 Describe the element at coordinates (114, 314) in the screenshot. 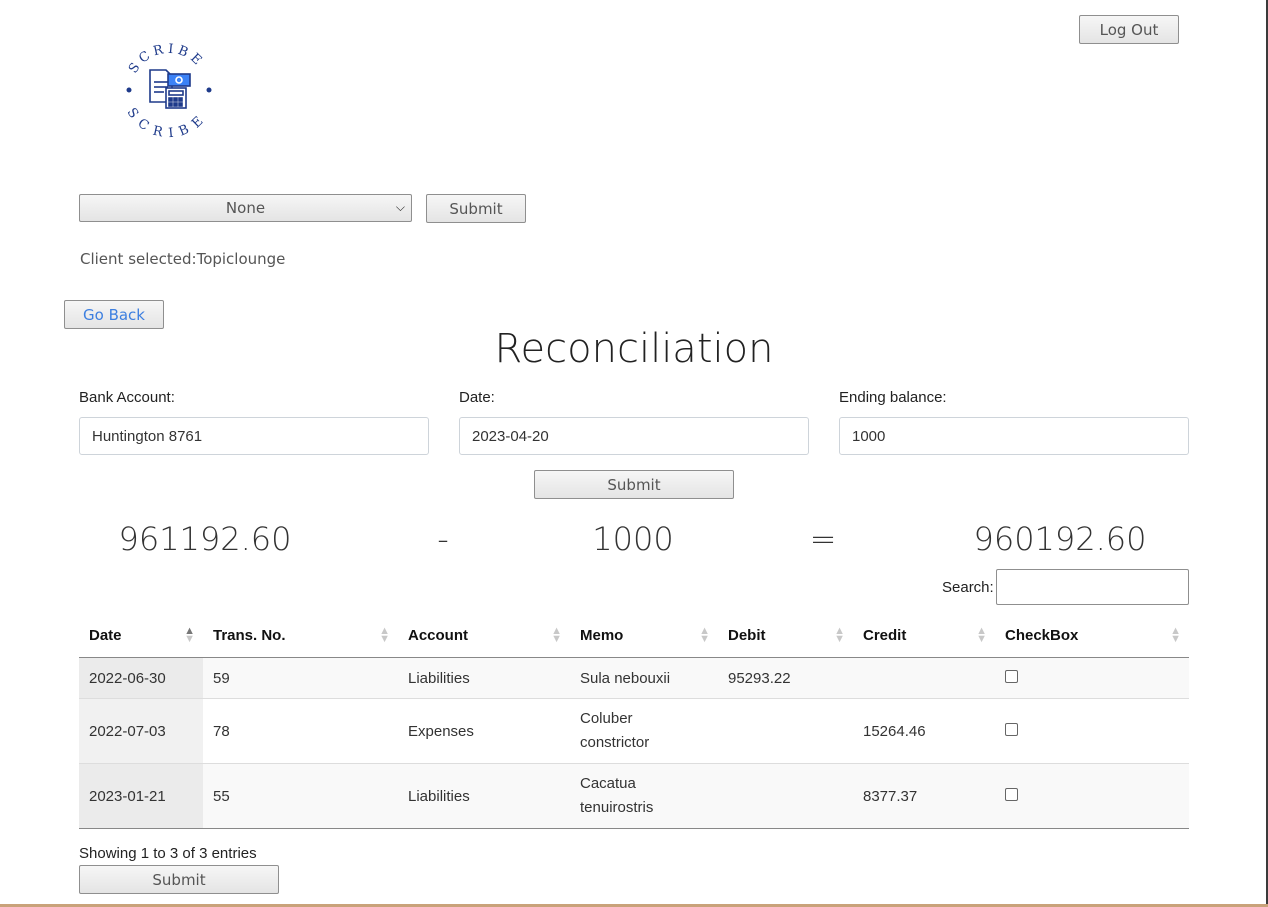

I see `go-back-button: Go Back` at that location.